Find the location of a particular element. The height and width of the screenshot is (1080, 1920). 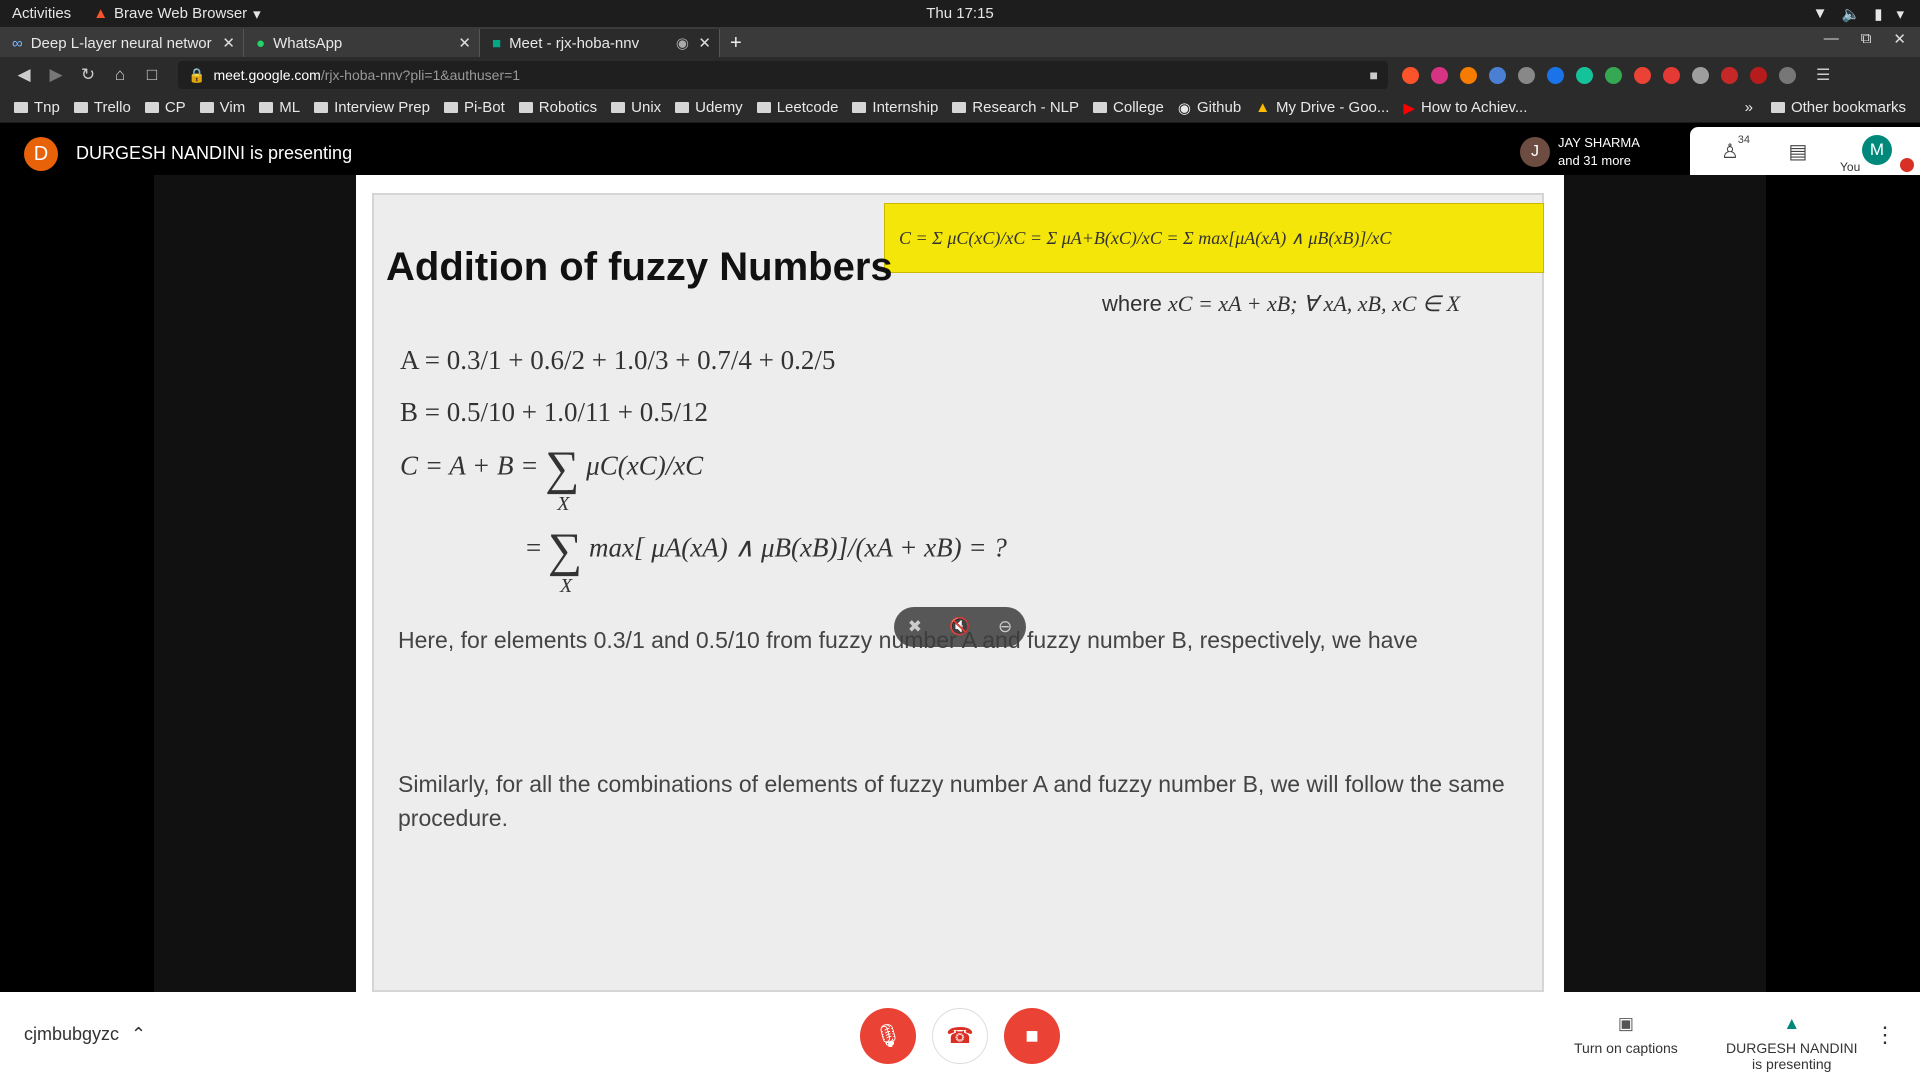

bookmark-icon: □ is located at coordinates (152, 75).